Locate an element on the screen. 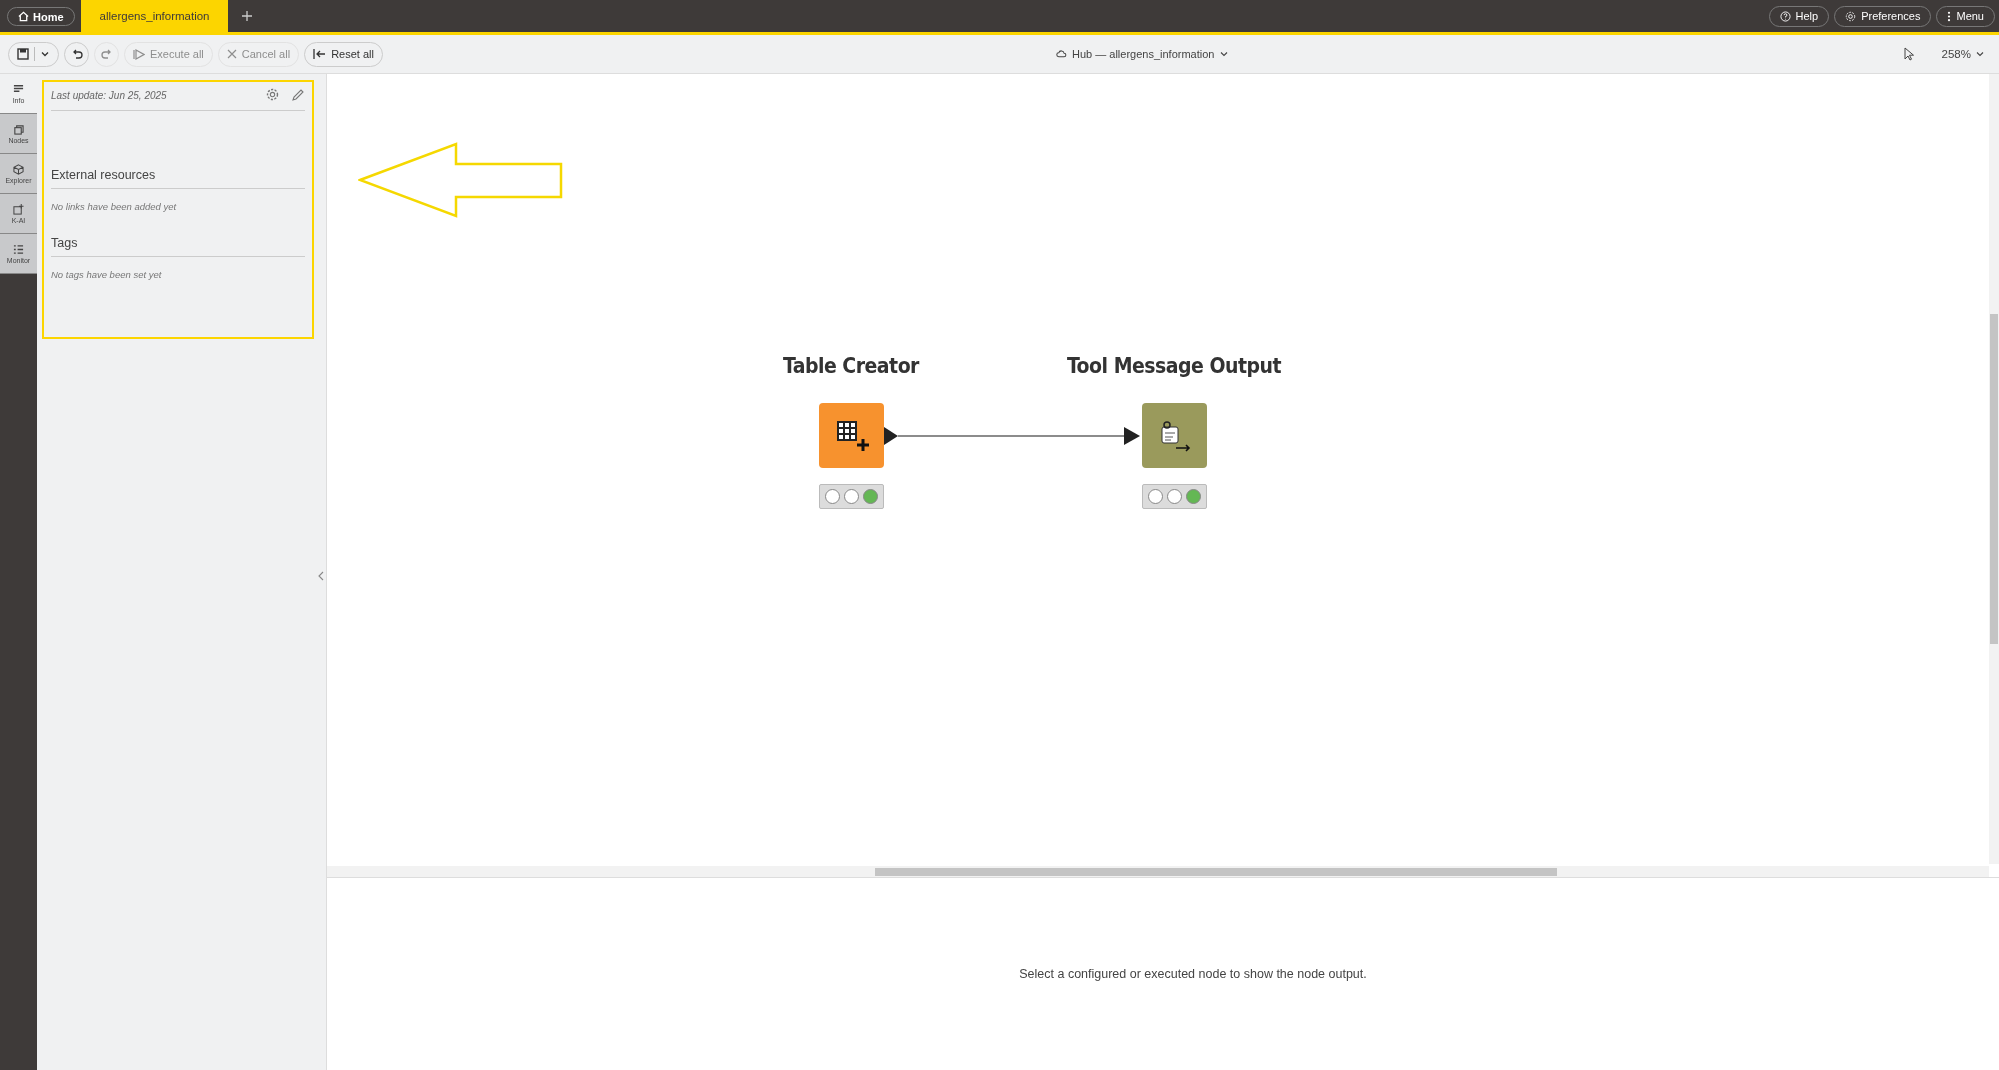 The width and height of the screenshot is (1999, 1070). home-icon is located at coordinates (23, 16).